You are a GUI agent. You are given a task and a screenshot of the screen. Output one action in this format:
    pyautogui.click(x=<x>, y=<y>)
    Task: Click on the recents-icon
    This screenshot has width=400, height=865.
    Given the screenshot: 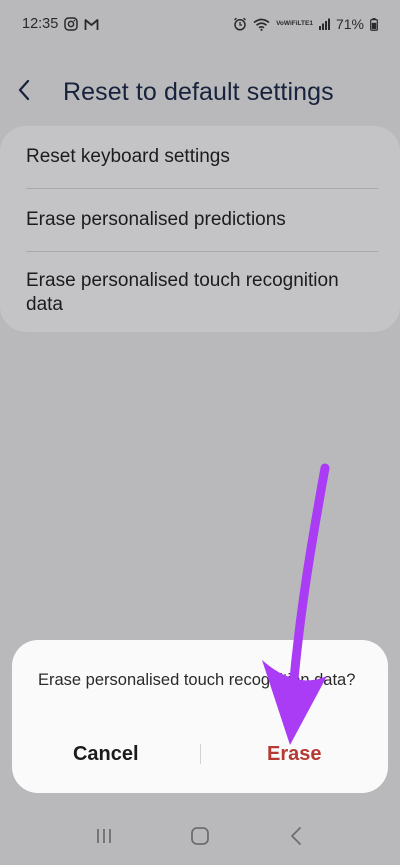 What is the action you would take?
    pyautogui.click(x=104, y=838)
    